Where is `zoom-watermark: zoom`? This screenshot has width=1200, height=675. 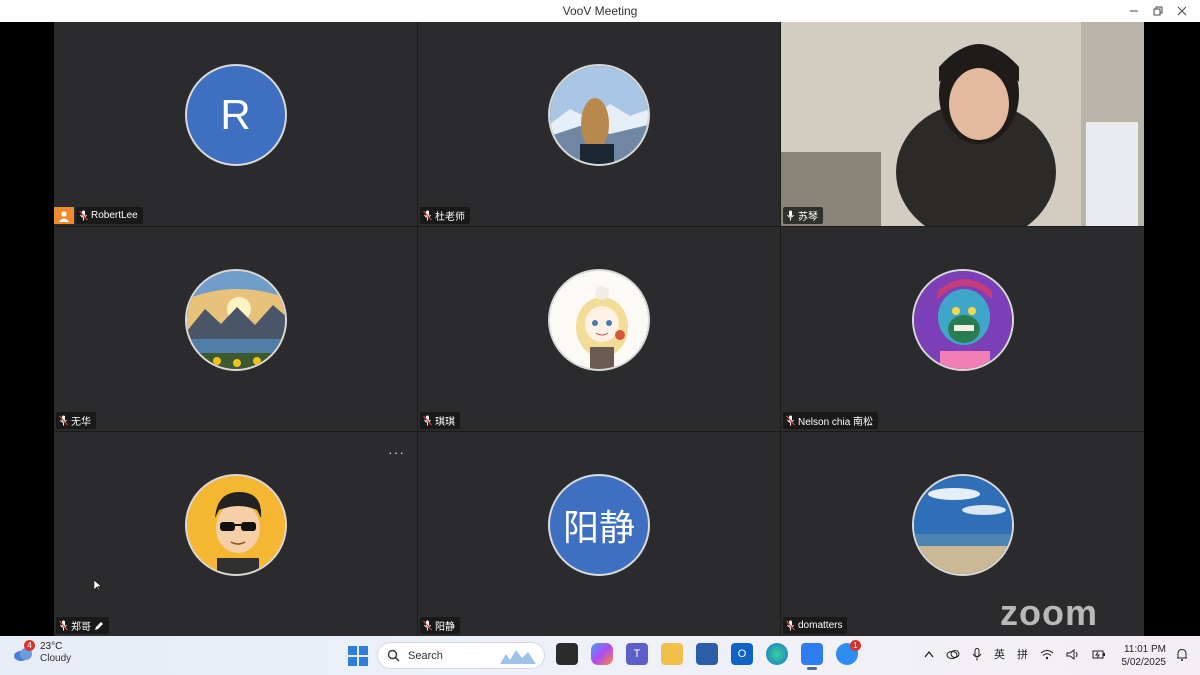 zoom-watermark: zoom is located at coordinates (1049, 612).